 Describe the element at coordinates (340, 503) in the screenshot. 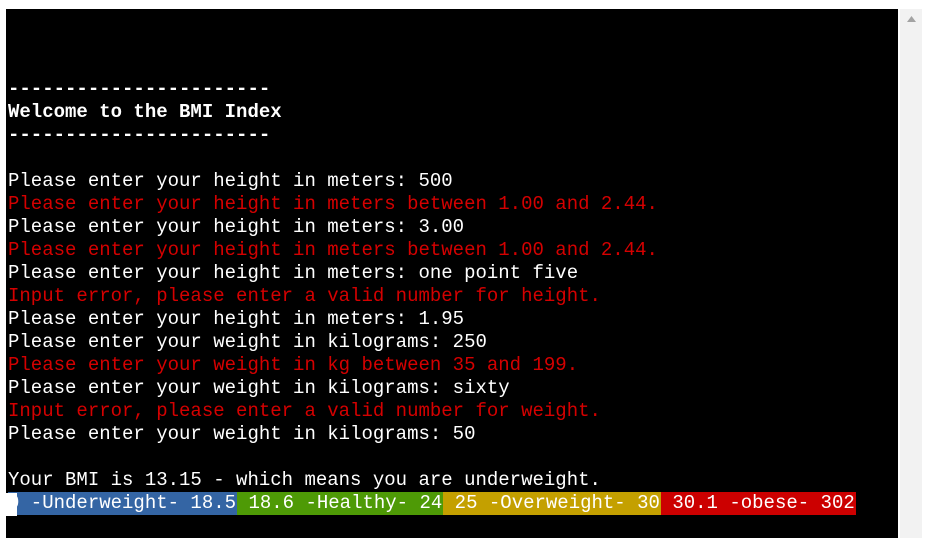

I see `bmi-legend-segment: 18.6 -Healthy- 24` at that location.